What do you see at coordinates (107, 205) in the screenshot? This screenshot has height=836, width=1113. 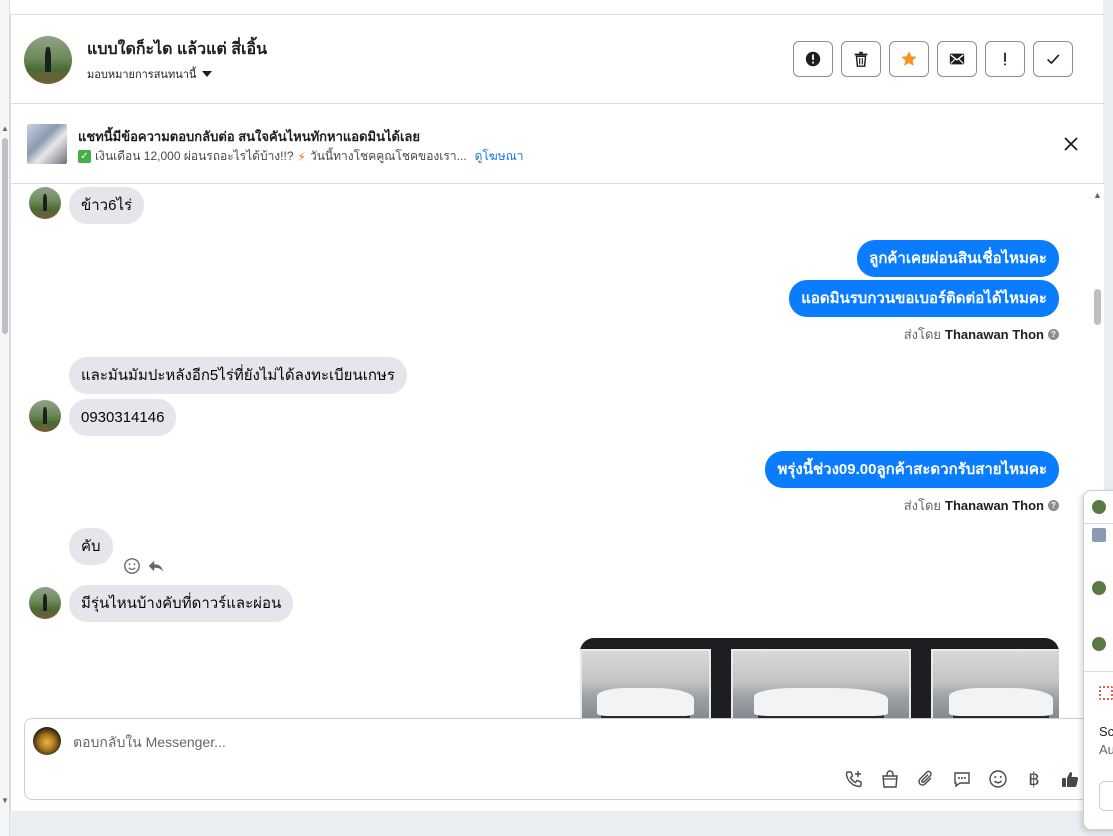 I see `incoming-message: ข้าว6ไร่` at bounding box center [107, 205].